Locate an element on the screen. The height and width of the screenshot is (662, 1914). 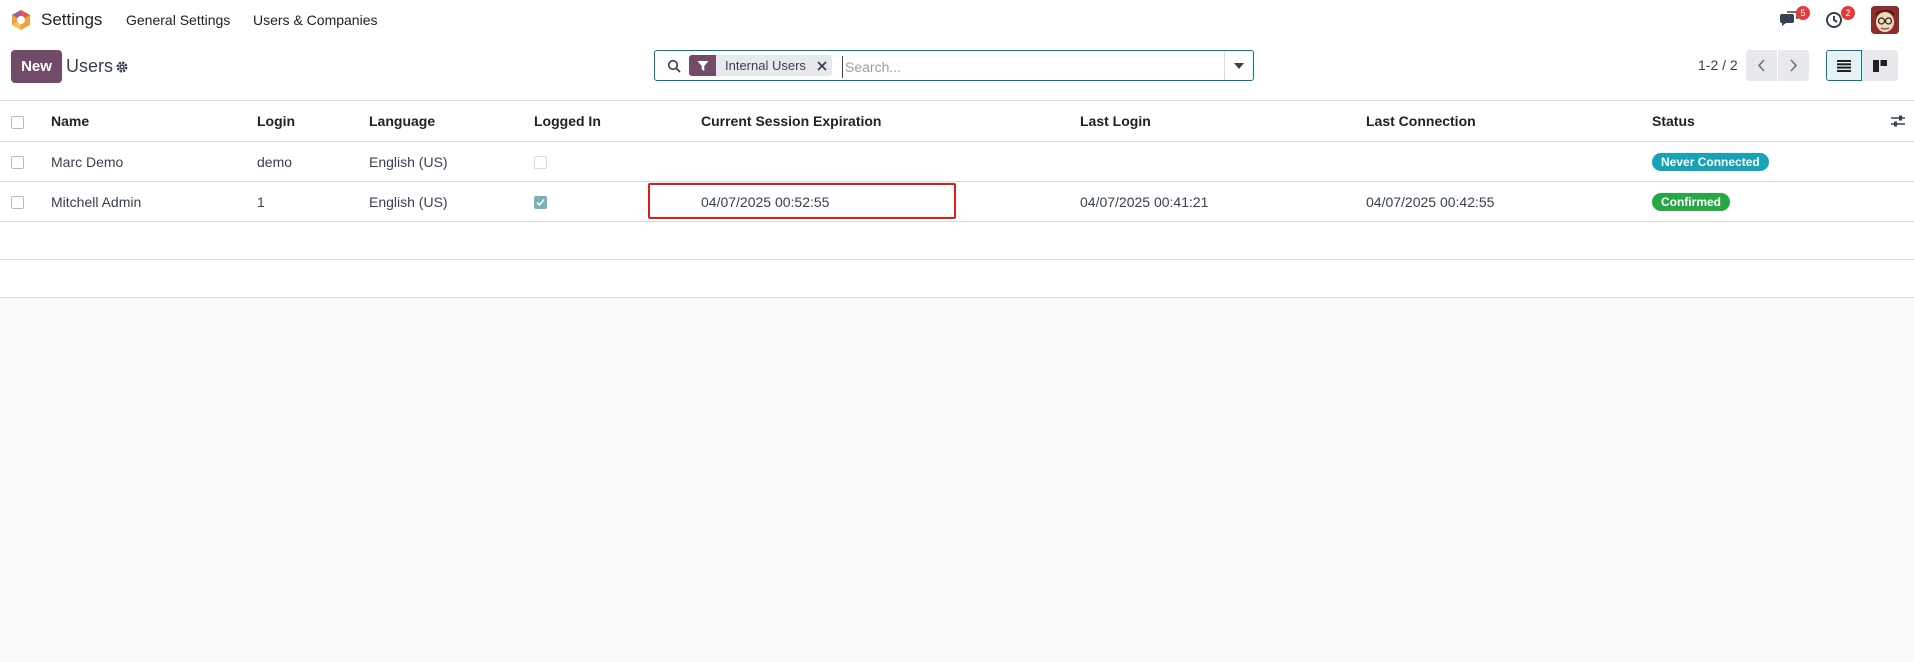
activities-badge: 2 is located at coordinates (1848, 13).